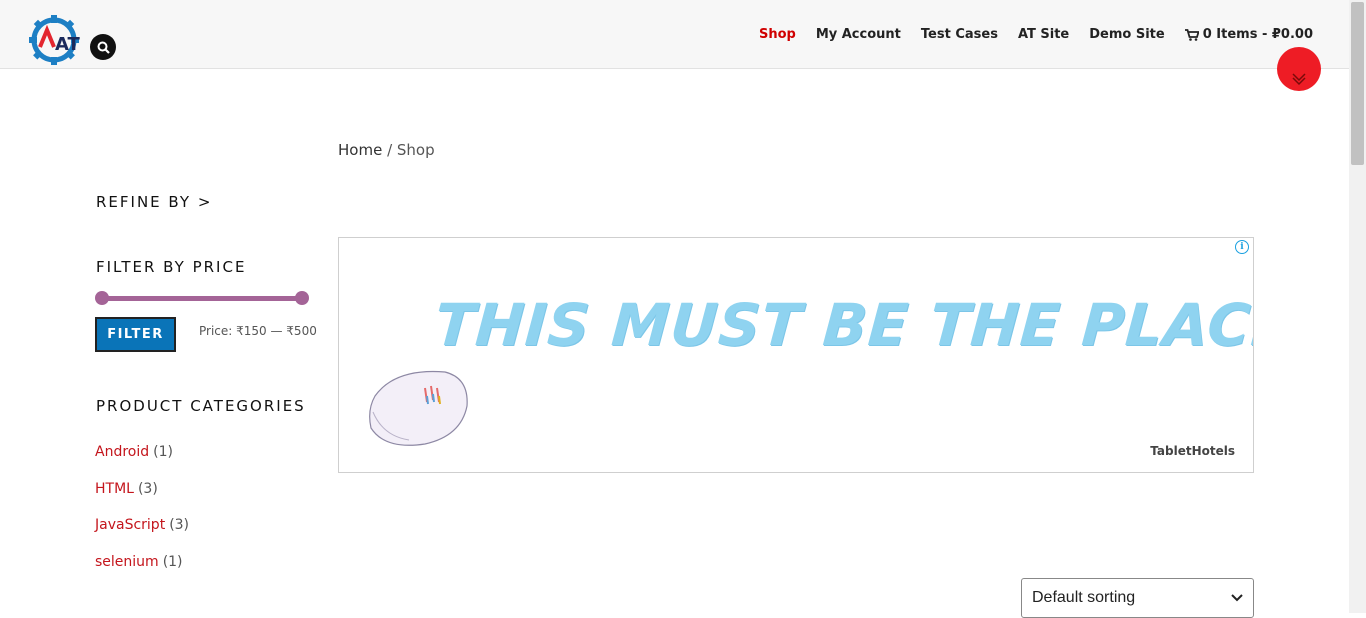 The image size is (1366, 618). Describe the element at coordinates (360, 150) in the screenshot. I see `breadcrumb-home: Home` at that location.